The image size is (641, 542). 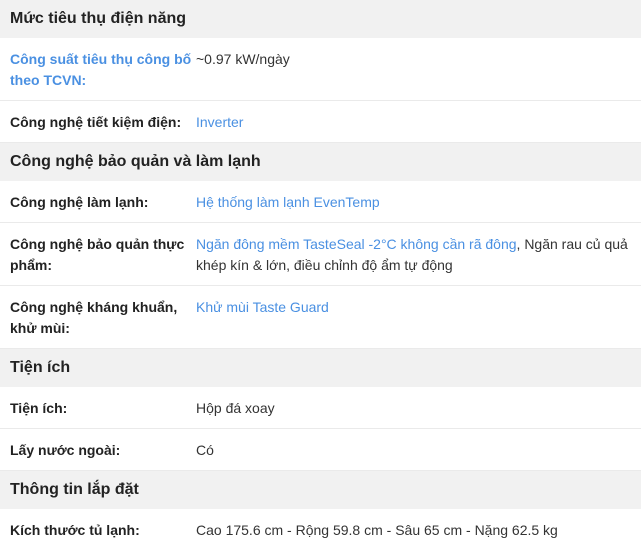 What do you see at coordinates (40, 367) in the screenshot?
I see `section-title: Tiện ích` at bounding box center [40, 367].